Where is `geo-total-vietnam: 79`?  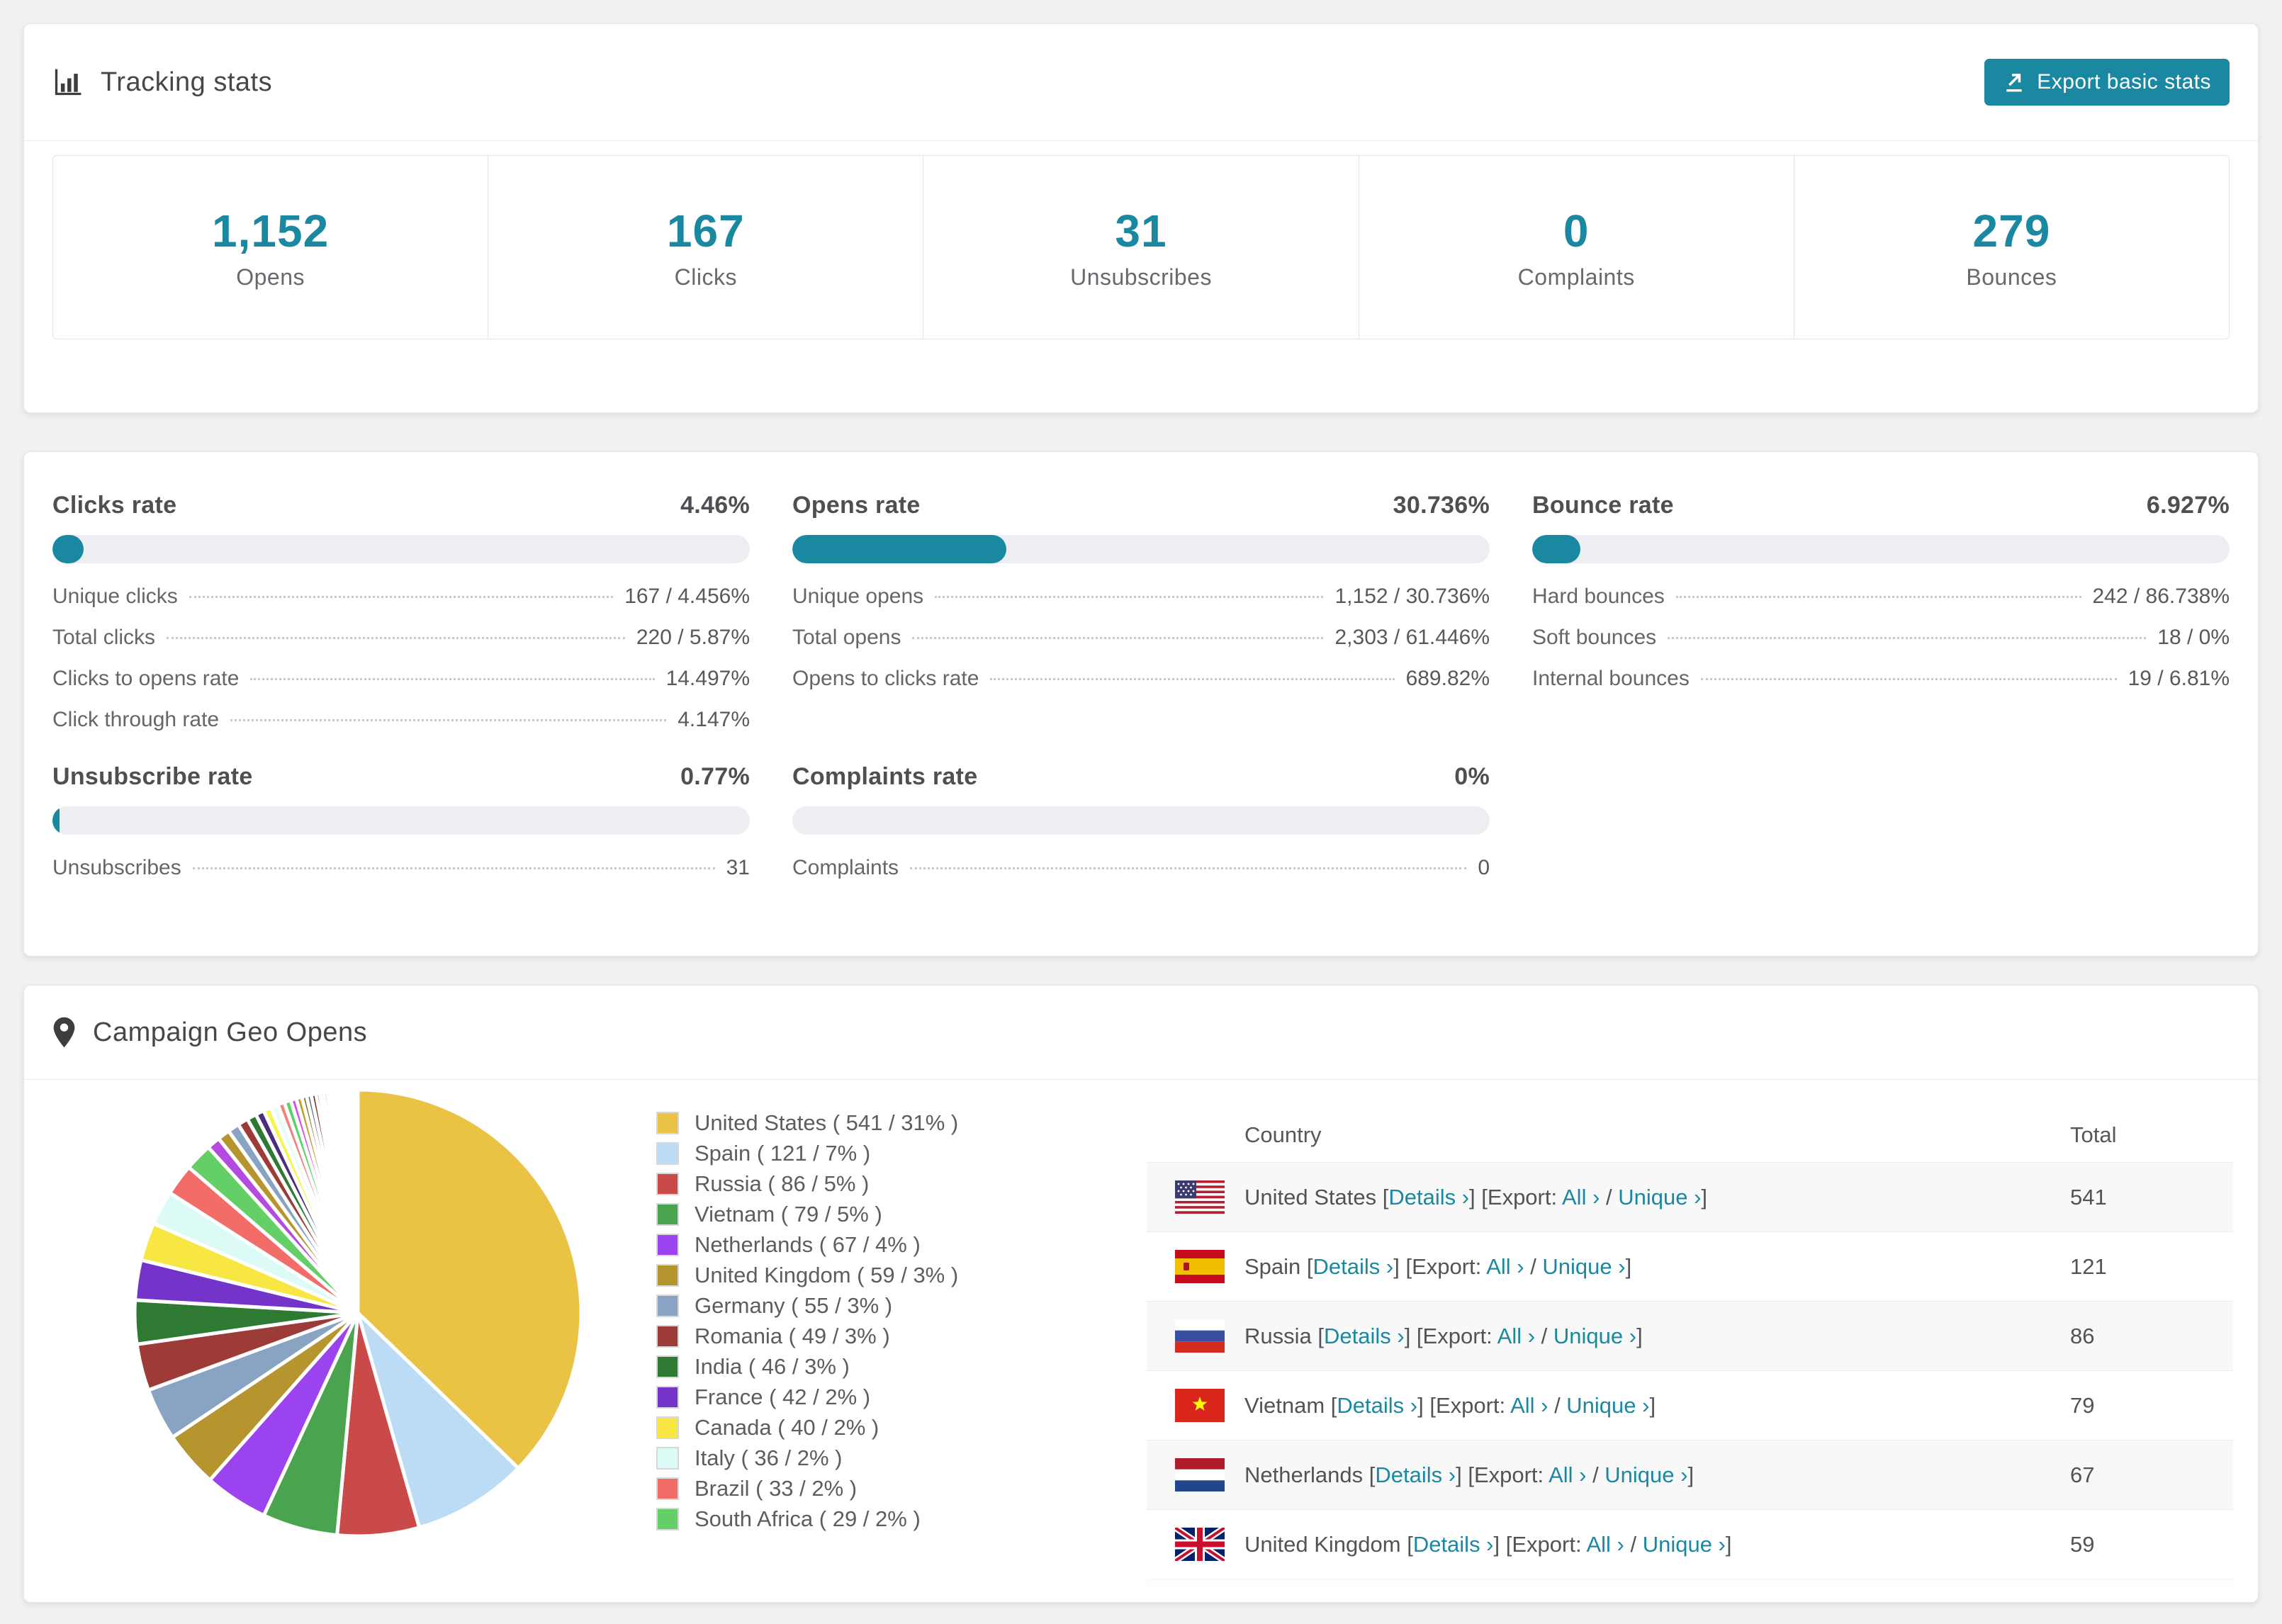 geo-total-vietnam: 79 is located at coordinates (2082, 1405).